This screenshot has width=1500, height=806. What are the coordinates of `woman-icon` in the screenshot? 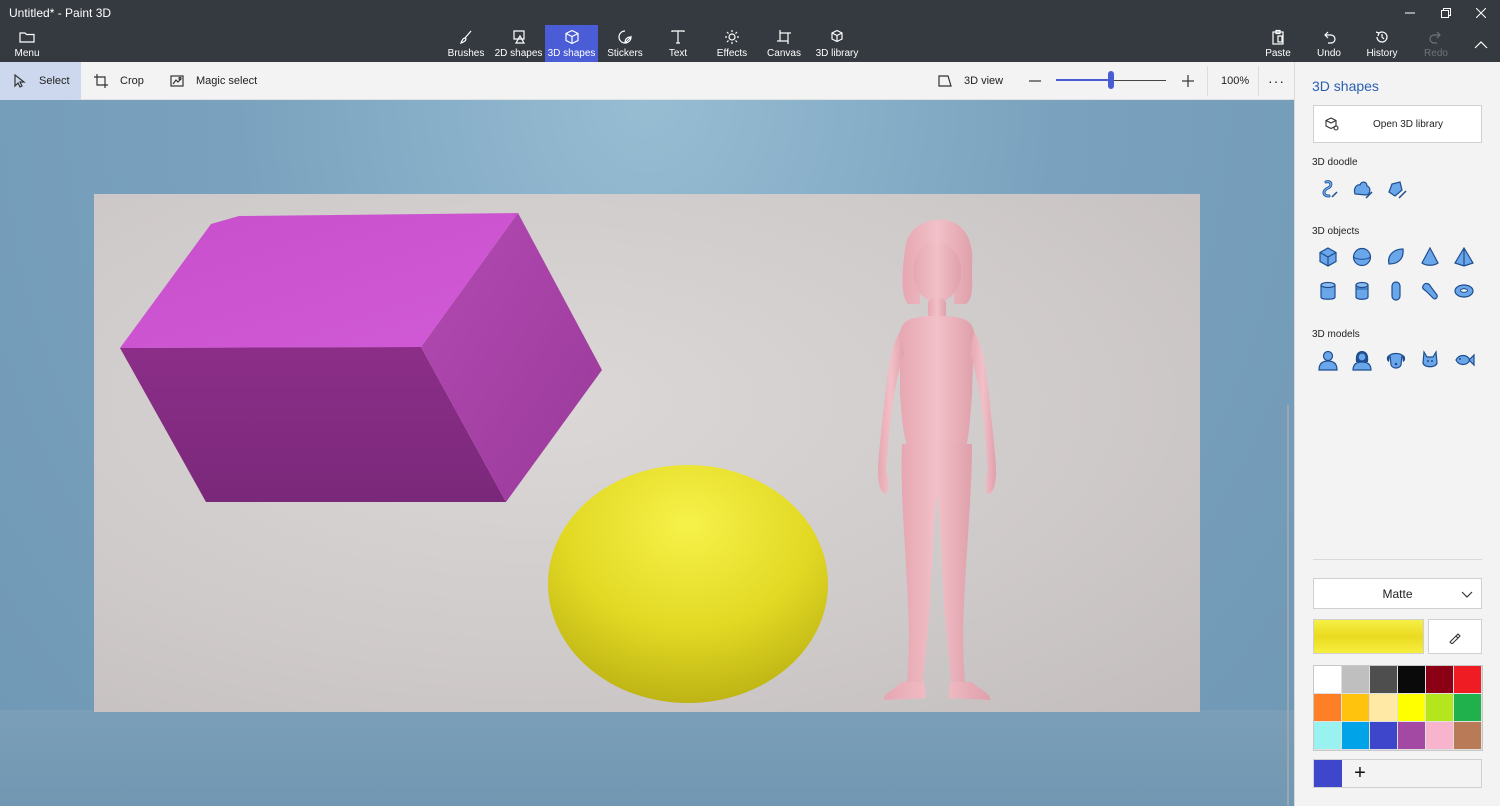 It's located at (1362, 360).